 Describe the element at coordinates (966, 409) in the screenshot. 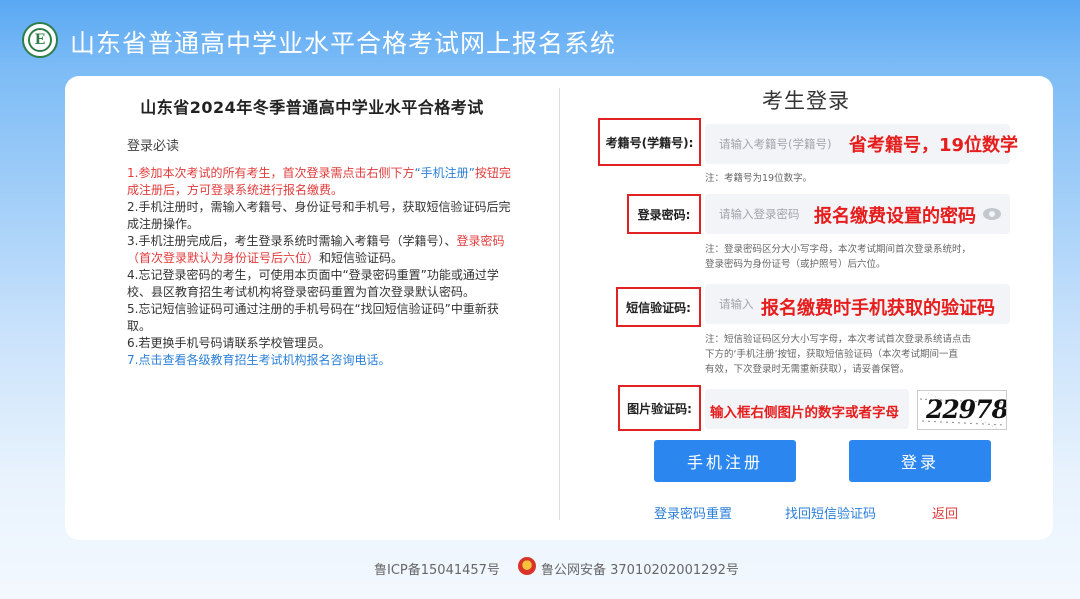

I see `captcha-text: 229788` at that location.